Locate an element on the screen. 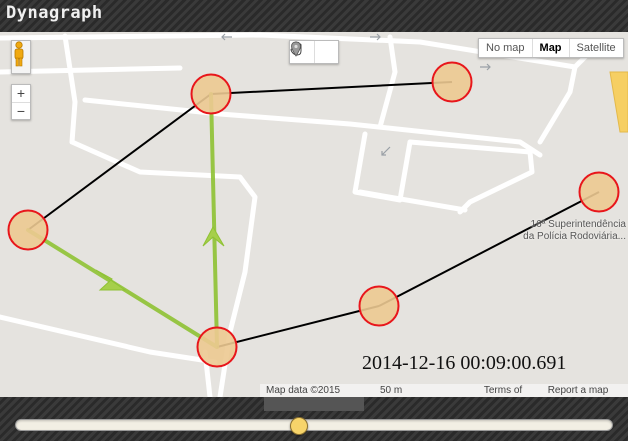 The height and width of the screenshot is (441, 628). title-bar: Dynagraph is located at coordinates (314, 16).